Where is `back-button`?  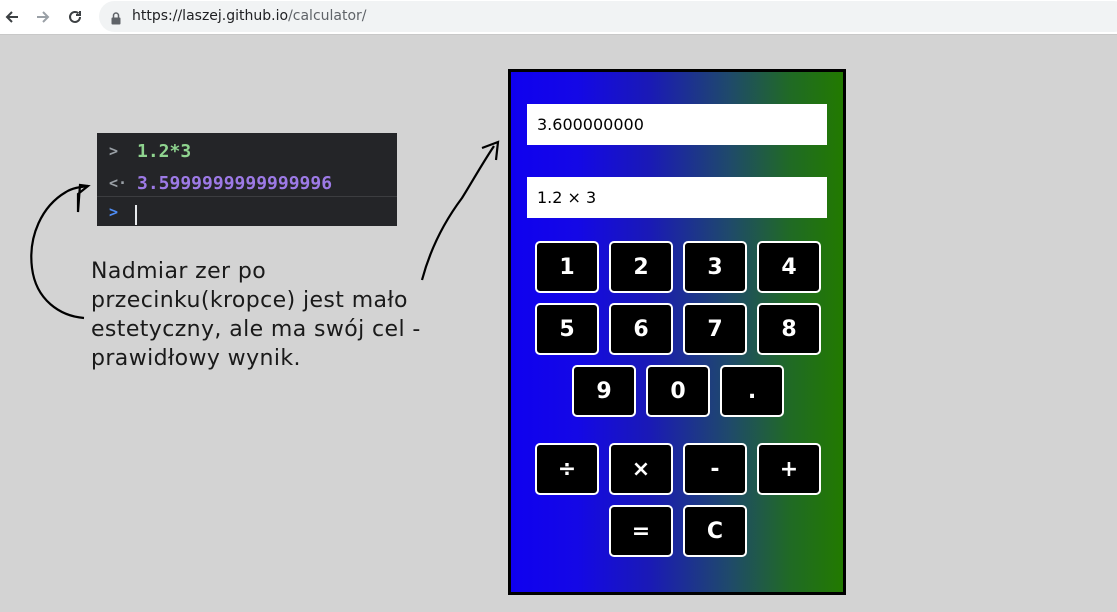
back-button is located at coordinates (12, 17).